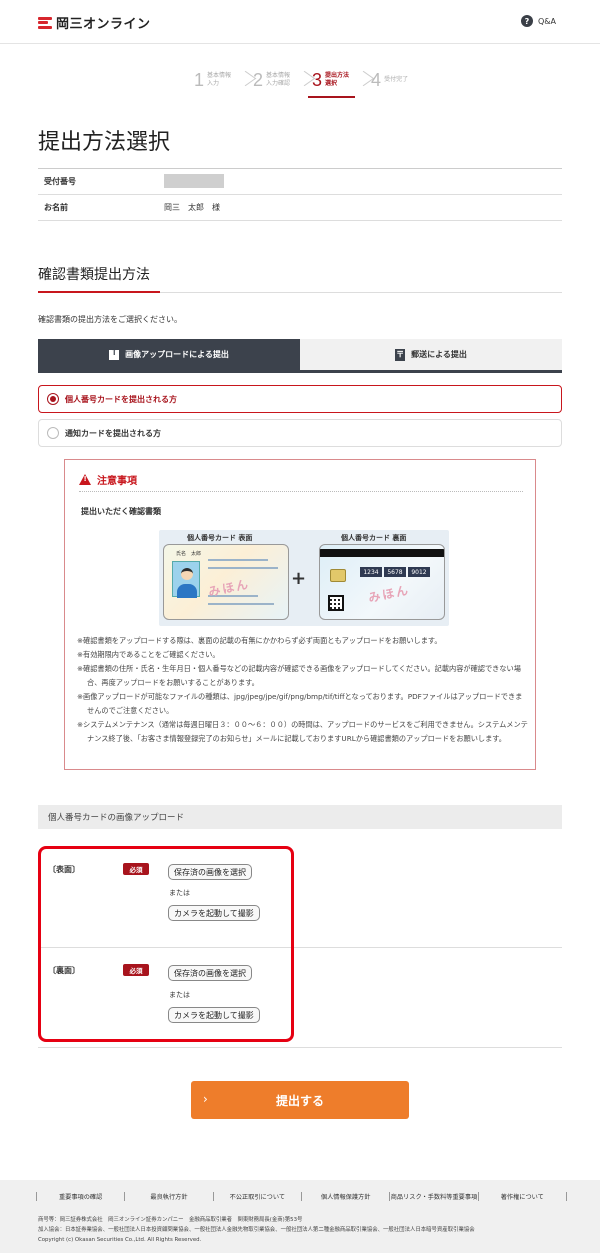 The height and width of the screenshot is (1253, 600). What do you see at coordinates (300, 817) in the screenshot?
I see `upload-heading: 個人番号カードの画像アップロード` at bounding box center [300, 817].